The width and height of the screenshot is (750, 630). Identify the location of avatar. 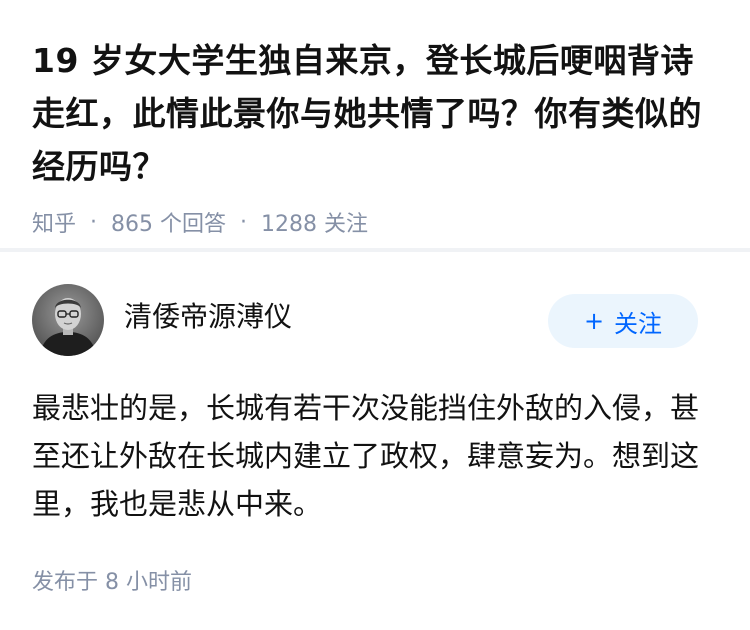
(68, 320).